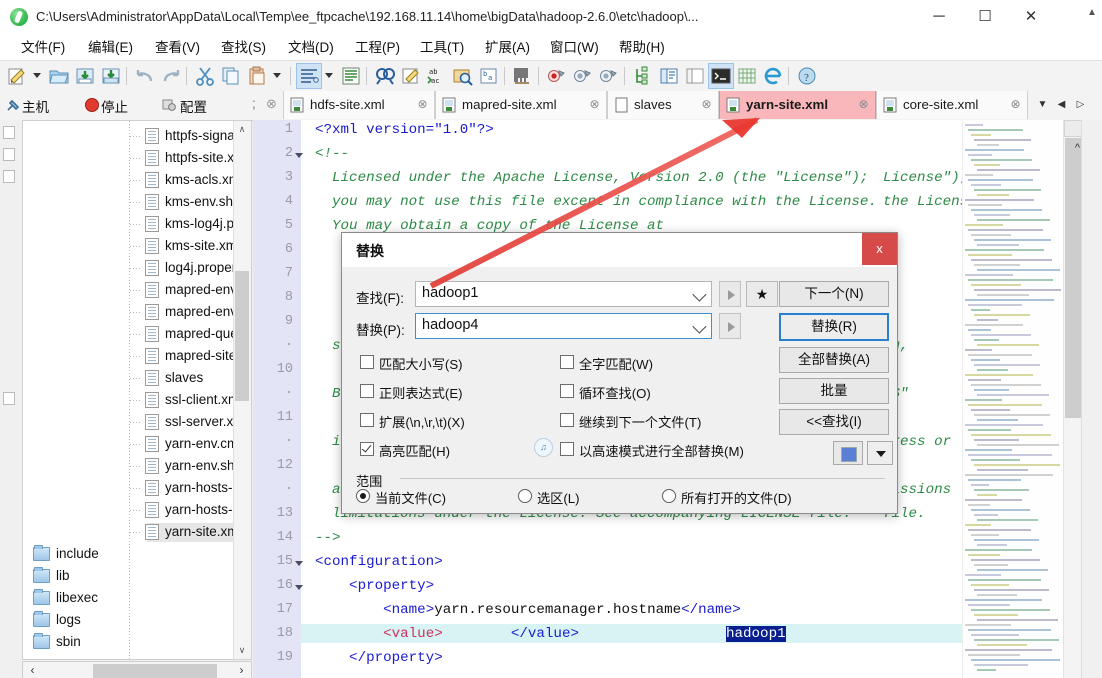 This screenshot has height=678, width=1102. Describe the element at coordinates (661, 450) in the screenshot. I see `fast-replace-all-checkbox-label: 以高速模式进行全部替换(M)` at that location.